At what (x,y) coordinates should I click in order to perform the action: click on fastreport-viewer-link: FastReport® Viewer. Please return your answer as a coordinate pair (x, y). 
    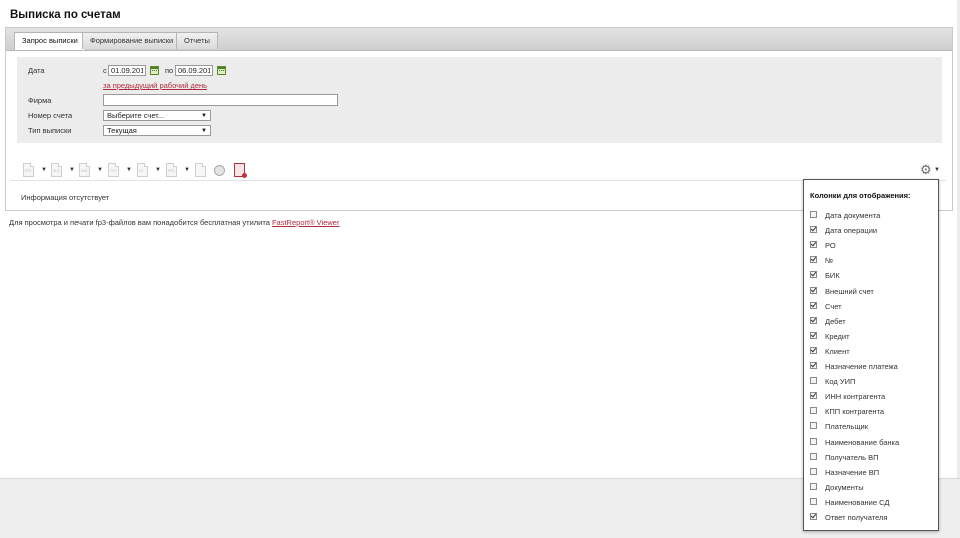
    Looking at the image, I should click on (306, 222).